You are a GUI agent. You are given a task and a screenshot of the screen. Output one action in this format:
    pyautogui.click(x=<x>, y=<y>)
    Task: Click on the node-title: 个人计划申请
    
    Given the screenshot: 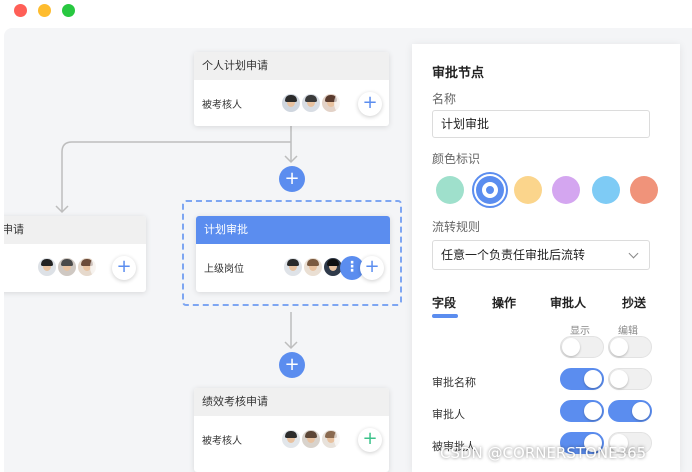 What is the action you would take?
    pyautogui.click(x=291, y=66)
    